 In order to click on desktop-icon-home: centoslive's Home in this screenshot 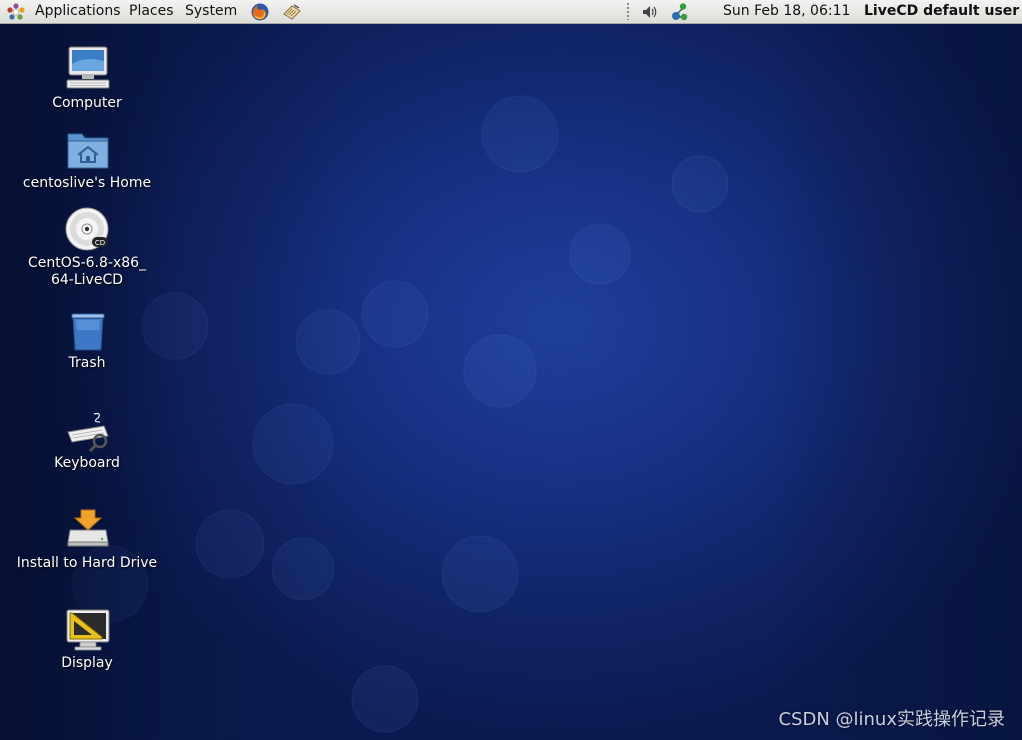, I will do `click(87, 160)`.